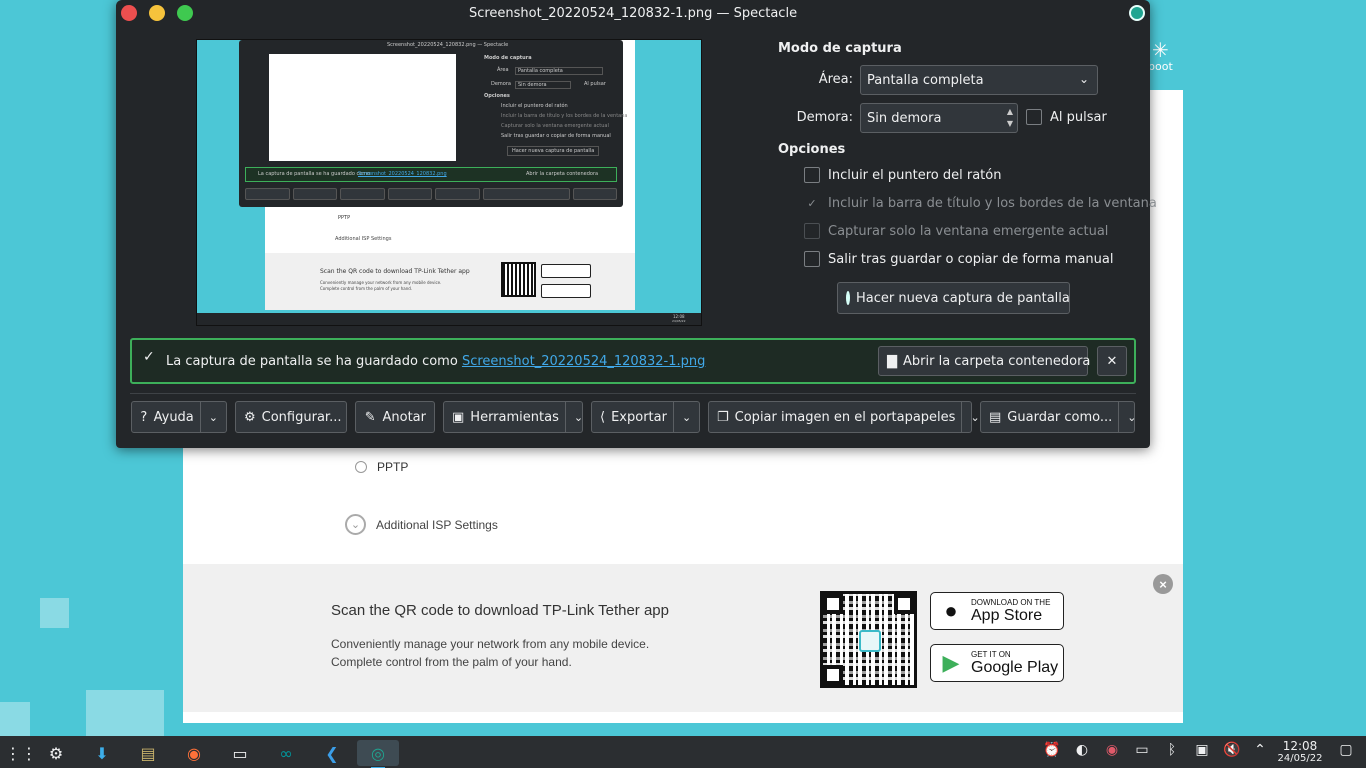 This screenshot has width=1366, height=768. What do you see at coordinates (1112, 750) in the screenshot?
I see `vpn-icon: ◉` at bounding box center [1112, 750].